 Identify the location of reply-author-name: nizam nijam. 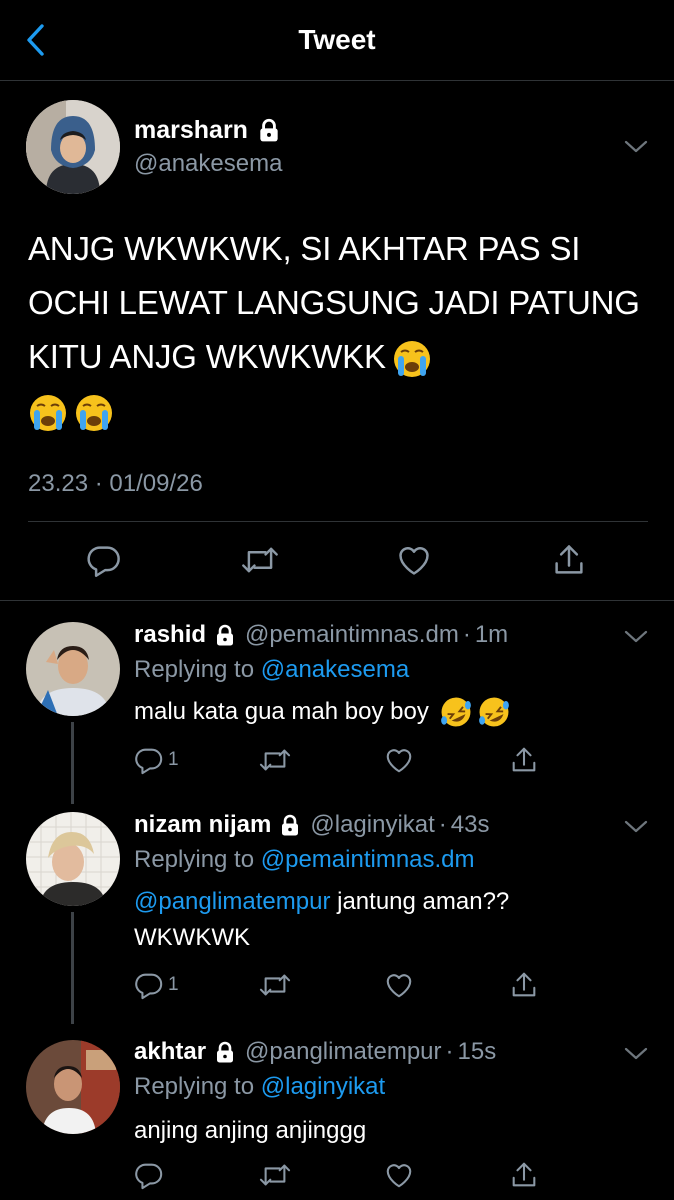
(202, 825).